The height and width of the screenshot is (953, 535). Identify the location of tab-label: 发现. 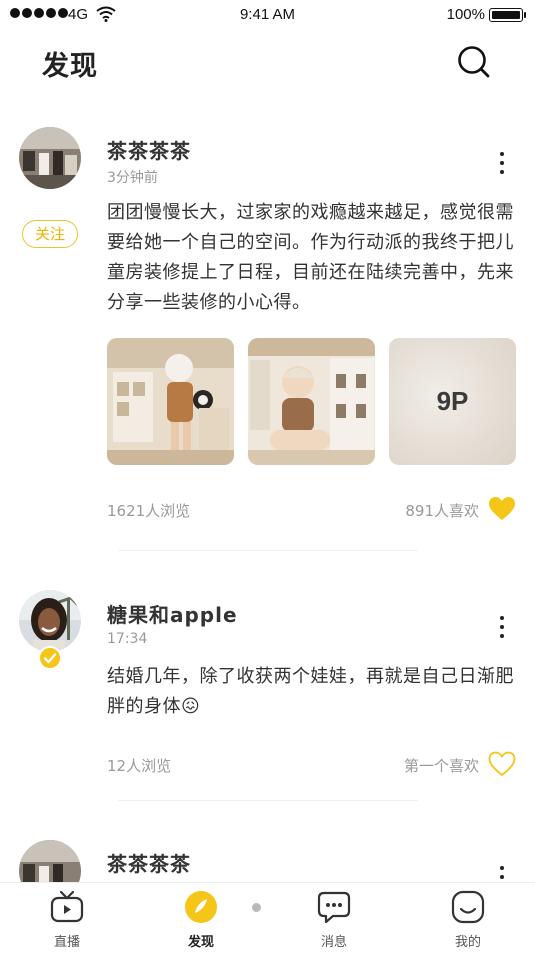
(200, 942).